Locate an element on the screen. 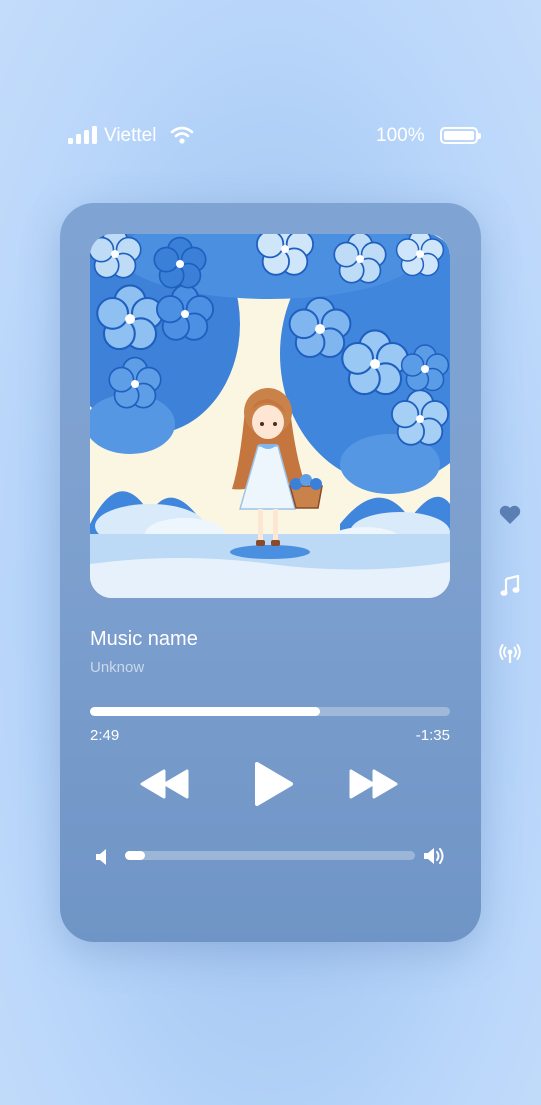 This screenshot has width=541, height=1105. time-elapsed: 2:49 is located at coordinates (105, 735).